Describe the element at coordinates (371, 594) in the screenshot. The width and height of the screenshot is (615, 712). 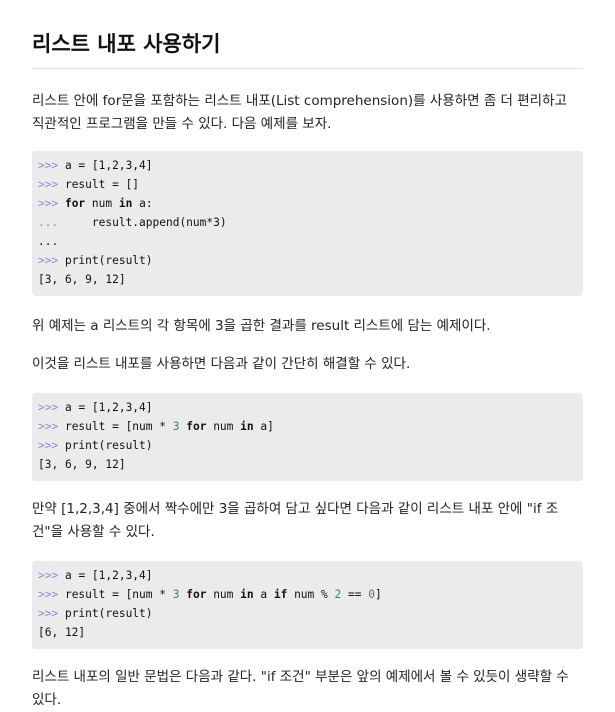
I see `code-number: 0` at that location.